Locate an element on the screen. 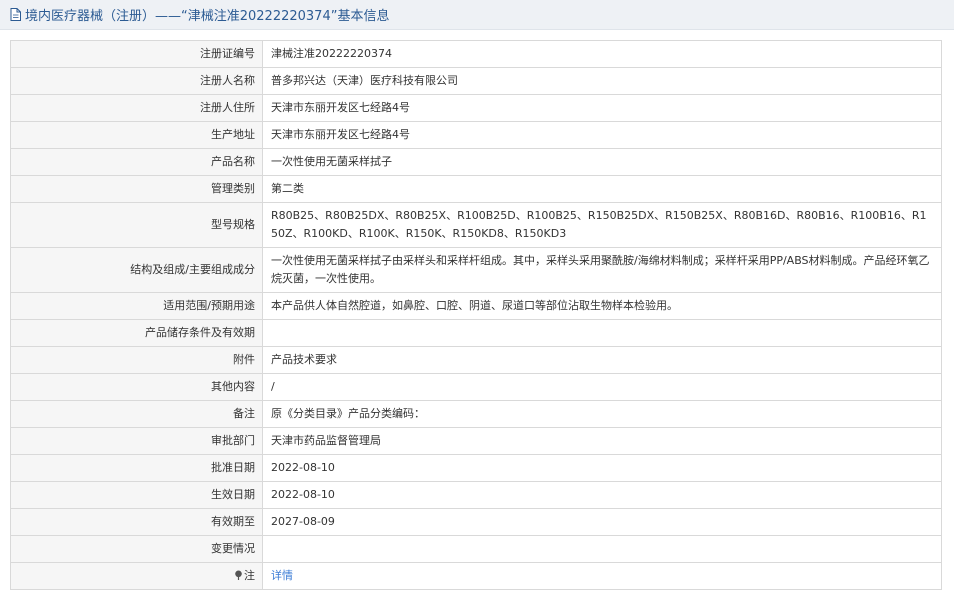 This screenshot has width=954, height=600. table-row: 审批部门 天津市药品监督管理局 is located at coordinates (476, 441).